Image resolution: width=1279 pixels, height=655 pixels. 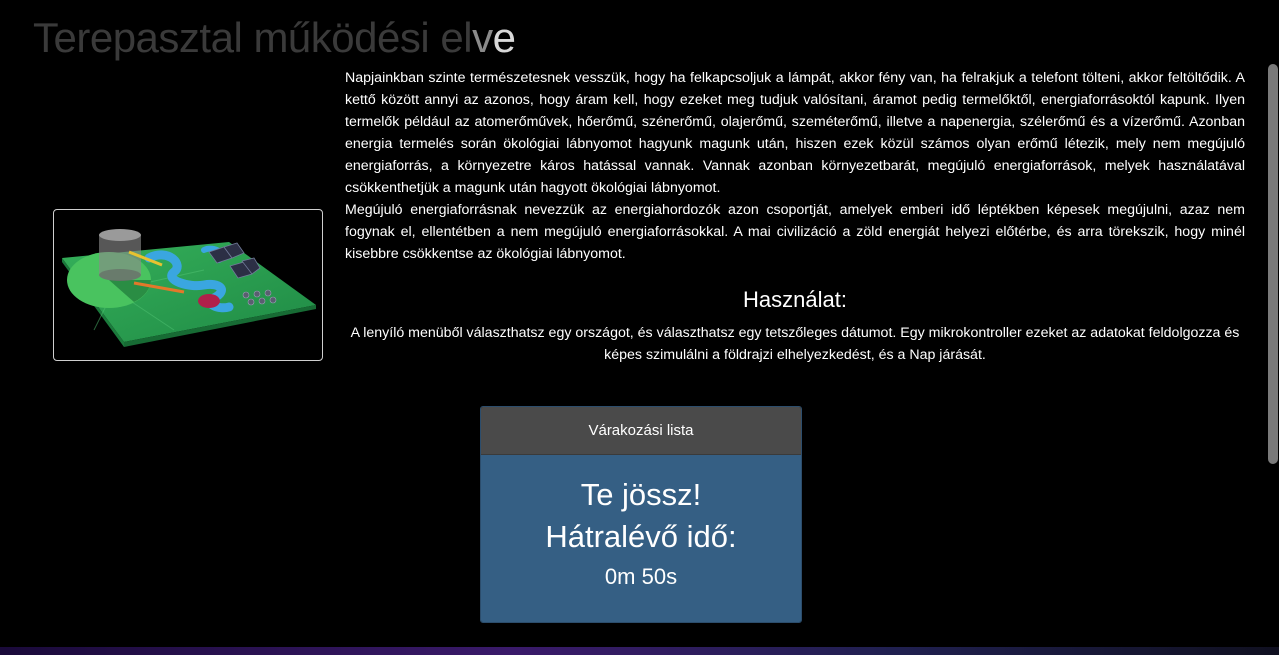 What do you see at coordinates (1273, 264) in the screenshot?
I see `scrollbar-thumb` at bounding box center [1273, 264].